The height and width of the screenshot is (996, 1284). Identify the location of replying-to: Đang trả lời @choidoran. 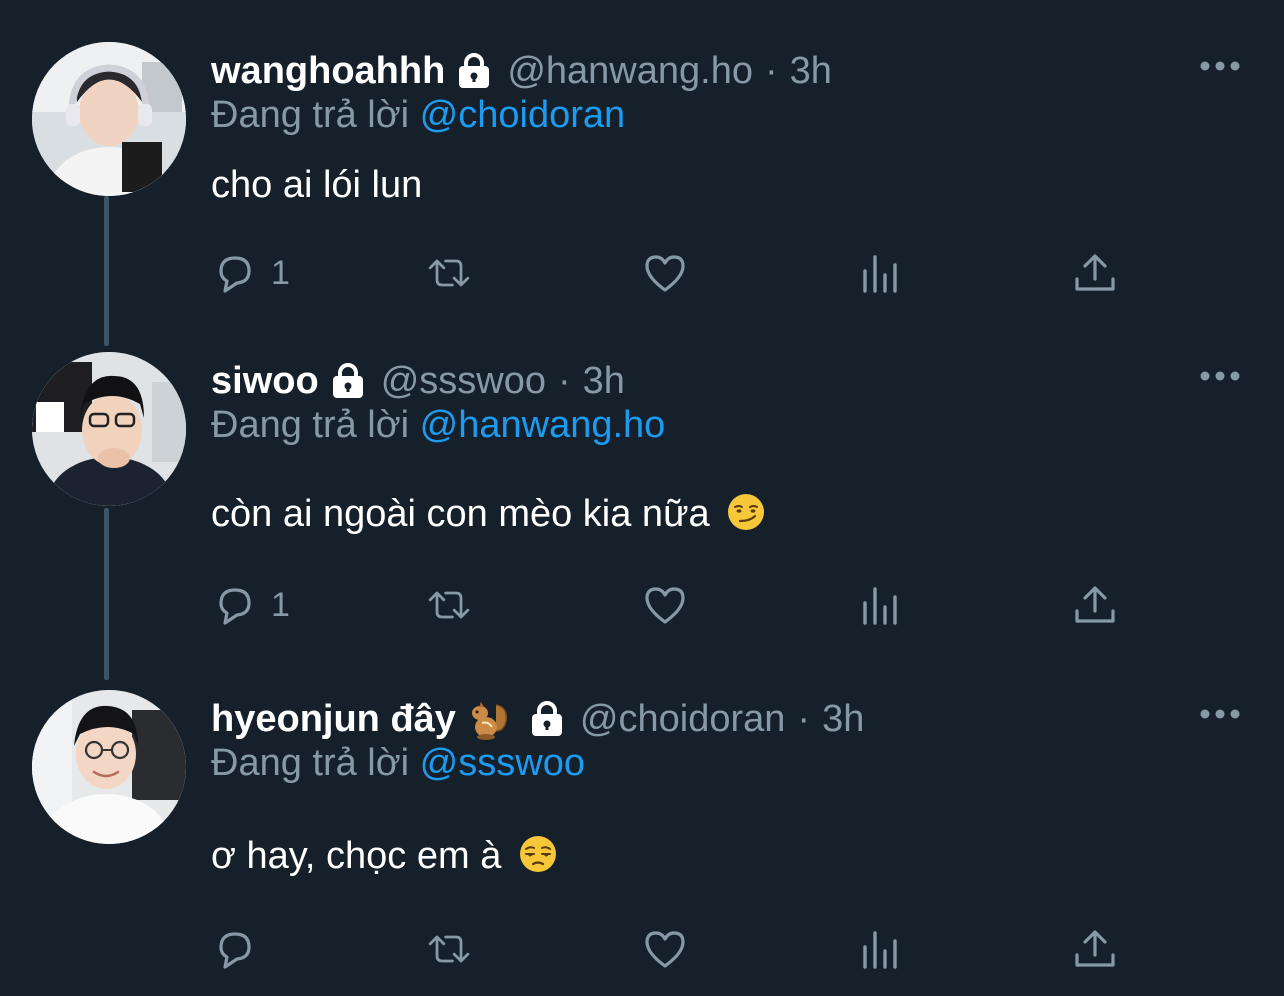
(418, 115).